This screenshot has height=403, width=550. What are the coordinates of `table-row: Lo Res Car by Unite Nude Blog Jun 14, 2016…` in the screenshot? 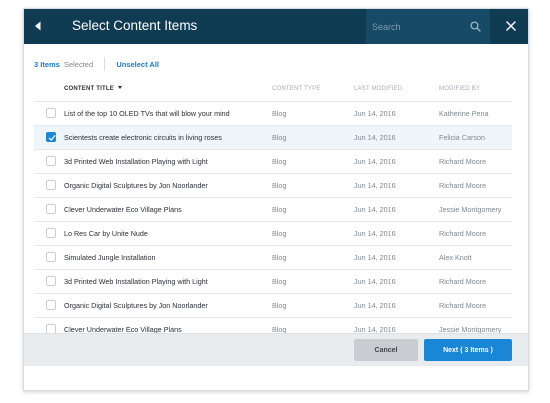 It's located at (273, 234).